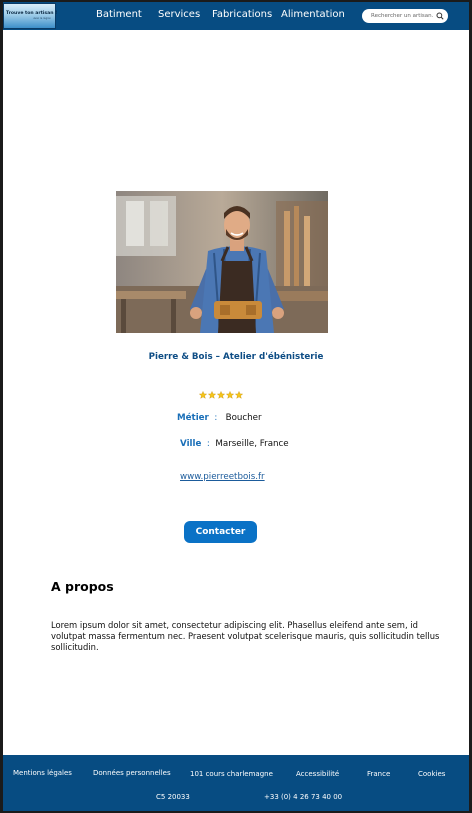 The width and height of the screenshot is (472, 813). Describe the element at coordinates (173, 797) in the screenshot. I see `footer-postal-code: C5 20033` at that location.